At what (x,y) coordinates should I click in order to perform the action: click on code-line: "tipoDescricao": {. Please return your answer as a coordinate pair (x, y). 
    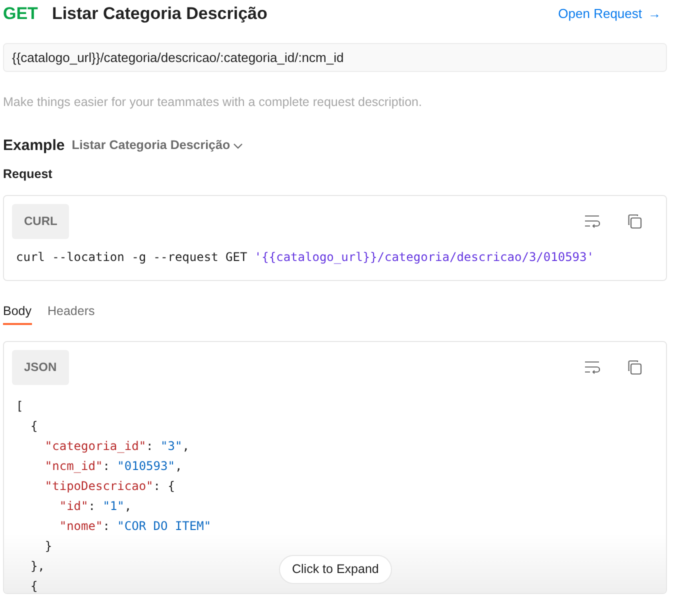
    Looking at the image, I should click on (109, 486).